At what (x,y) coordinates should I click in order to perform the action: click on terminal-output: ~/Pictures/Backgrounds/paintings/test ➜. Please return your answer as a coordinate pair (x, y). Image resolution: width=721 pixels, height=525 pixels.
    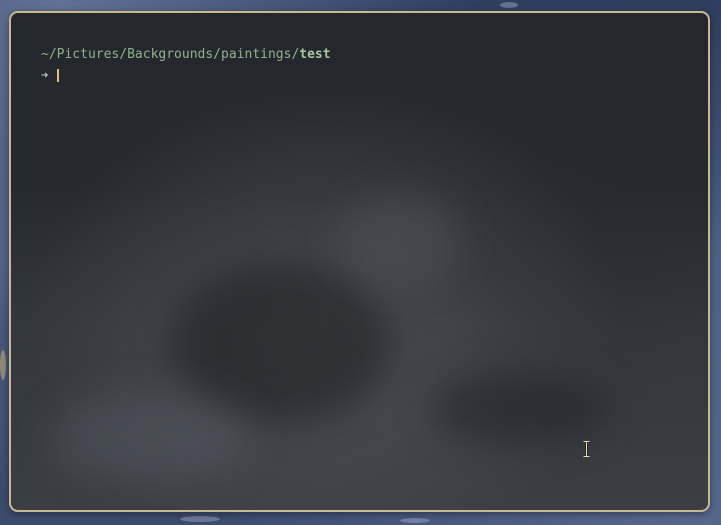
    Looking at the image, I should click on (186, 65).